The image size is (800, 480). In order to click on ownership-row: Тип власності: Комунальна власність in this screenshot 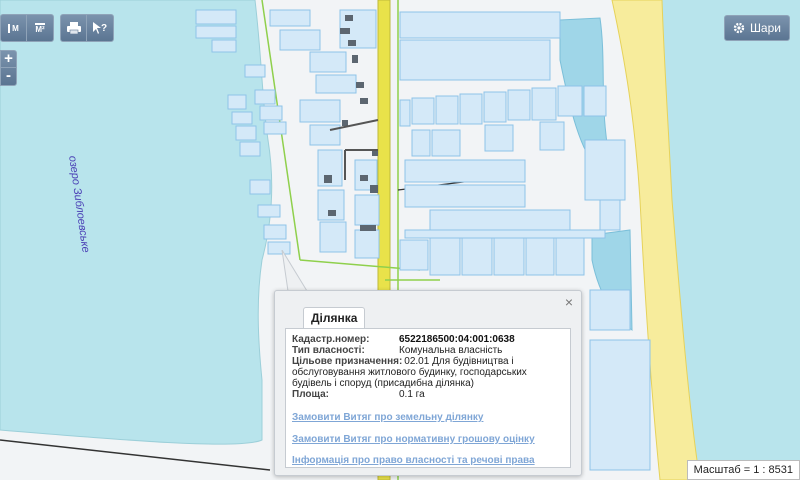, I will do `click(428, 350)`.